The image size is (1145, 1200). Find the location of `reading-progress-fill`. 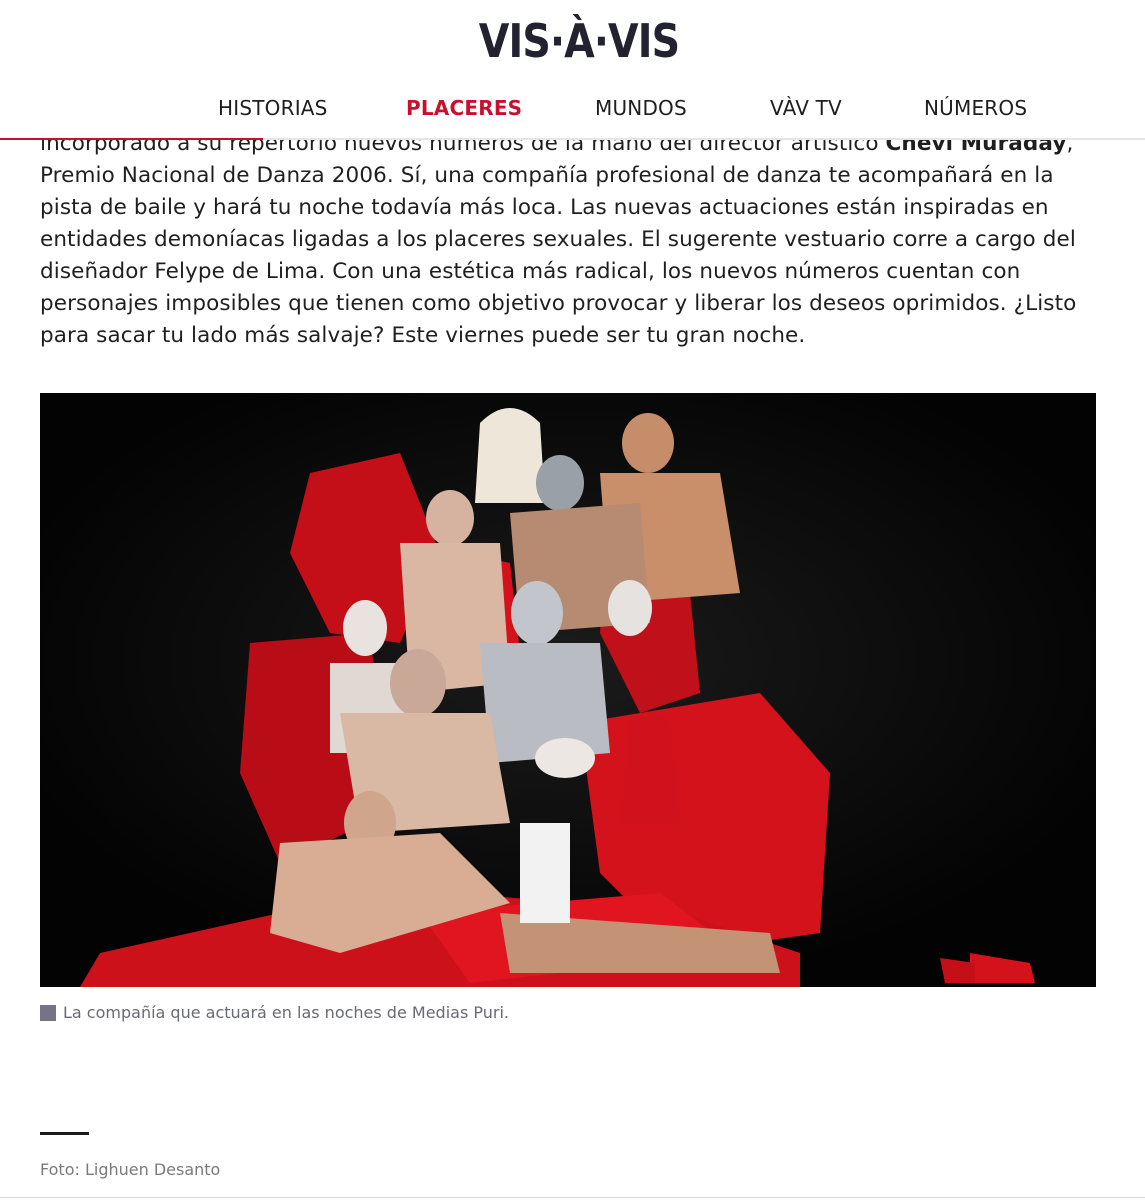

reading-progress-fill is located at coordinates (132, 139).